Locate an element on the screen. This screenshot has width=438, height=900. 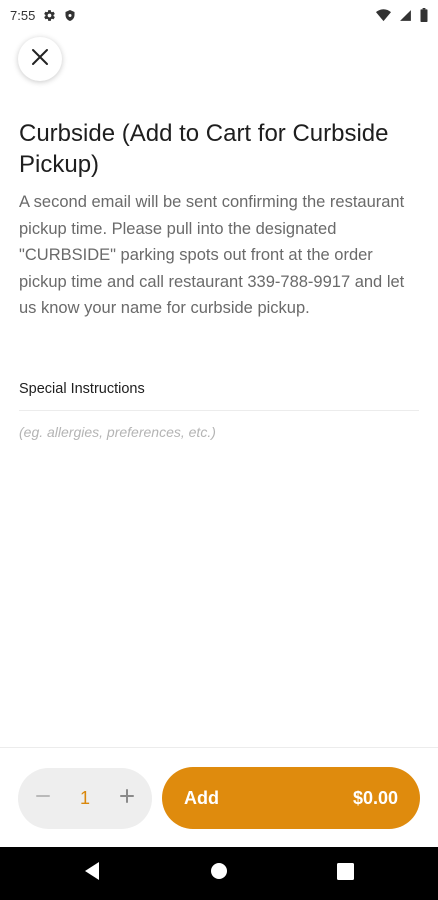
add-label: Add is located at coordinates (201, 797).